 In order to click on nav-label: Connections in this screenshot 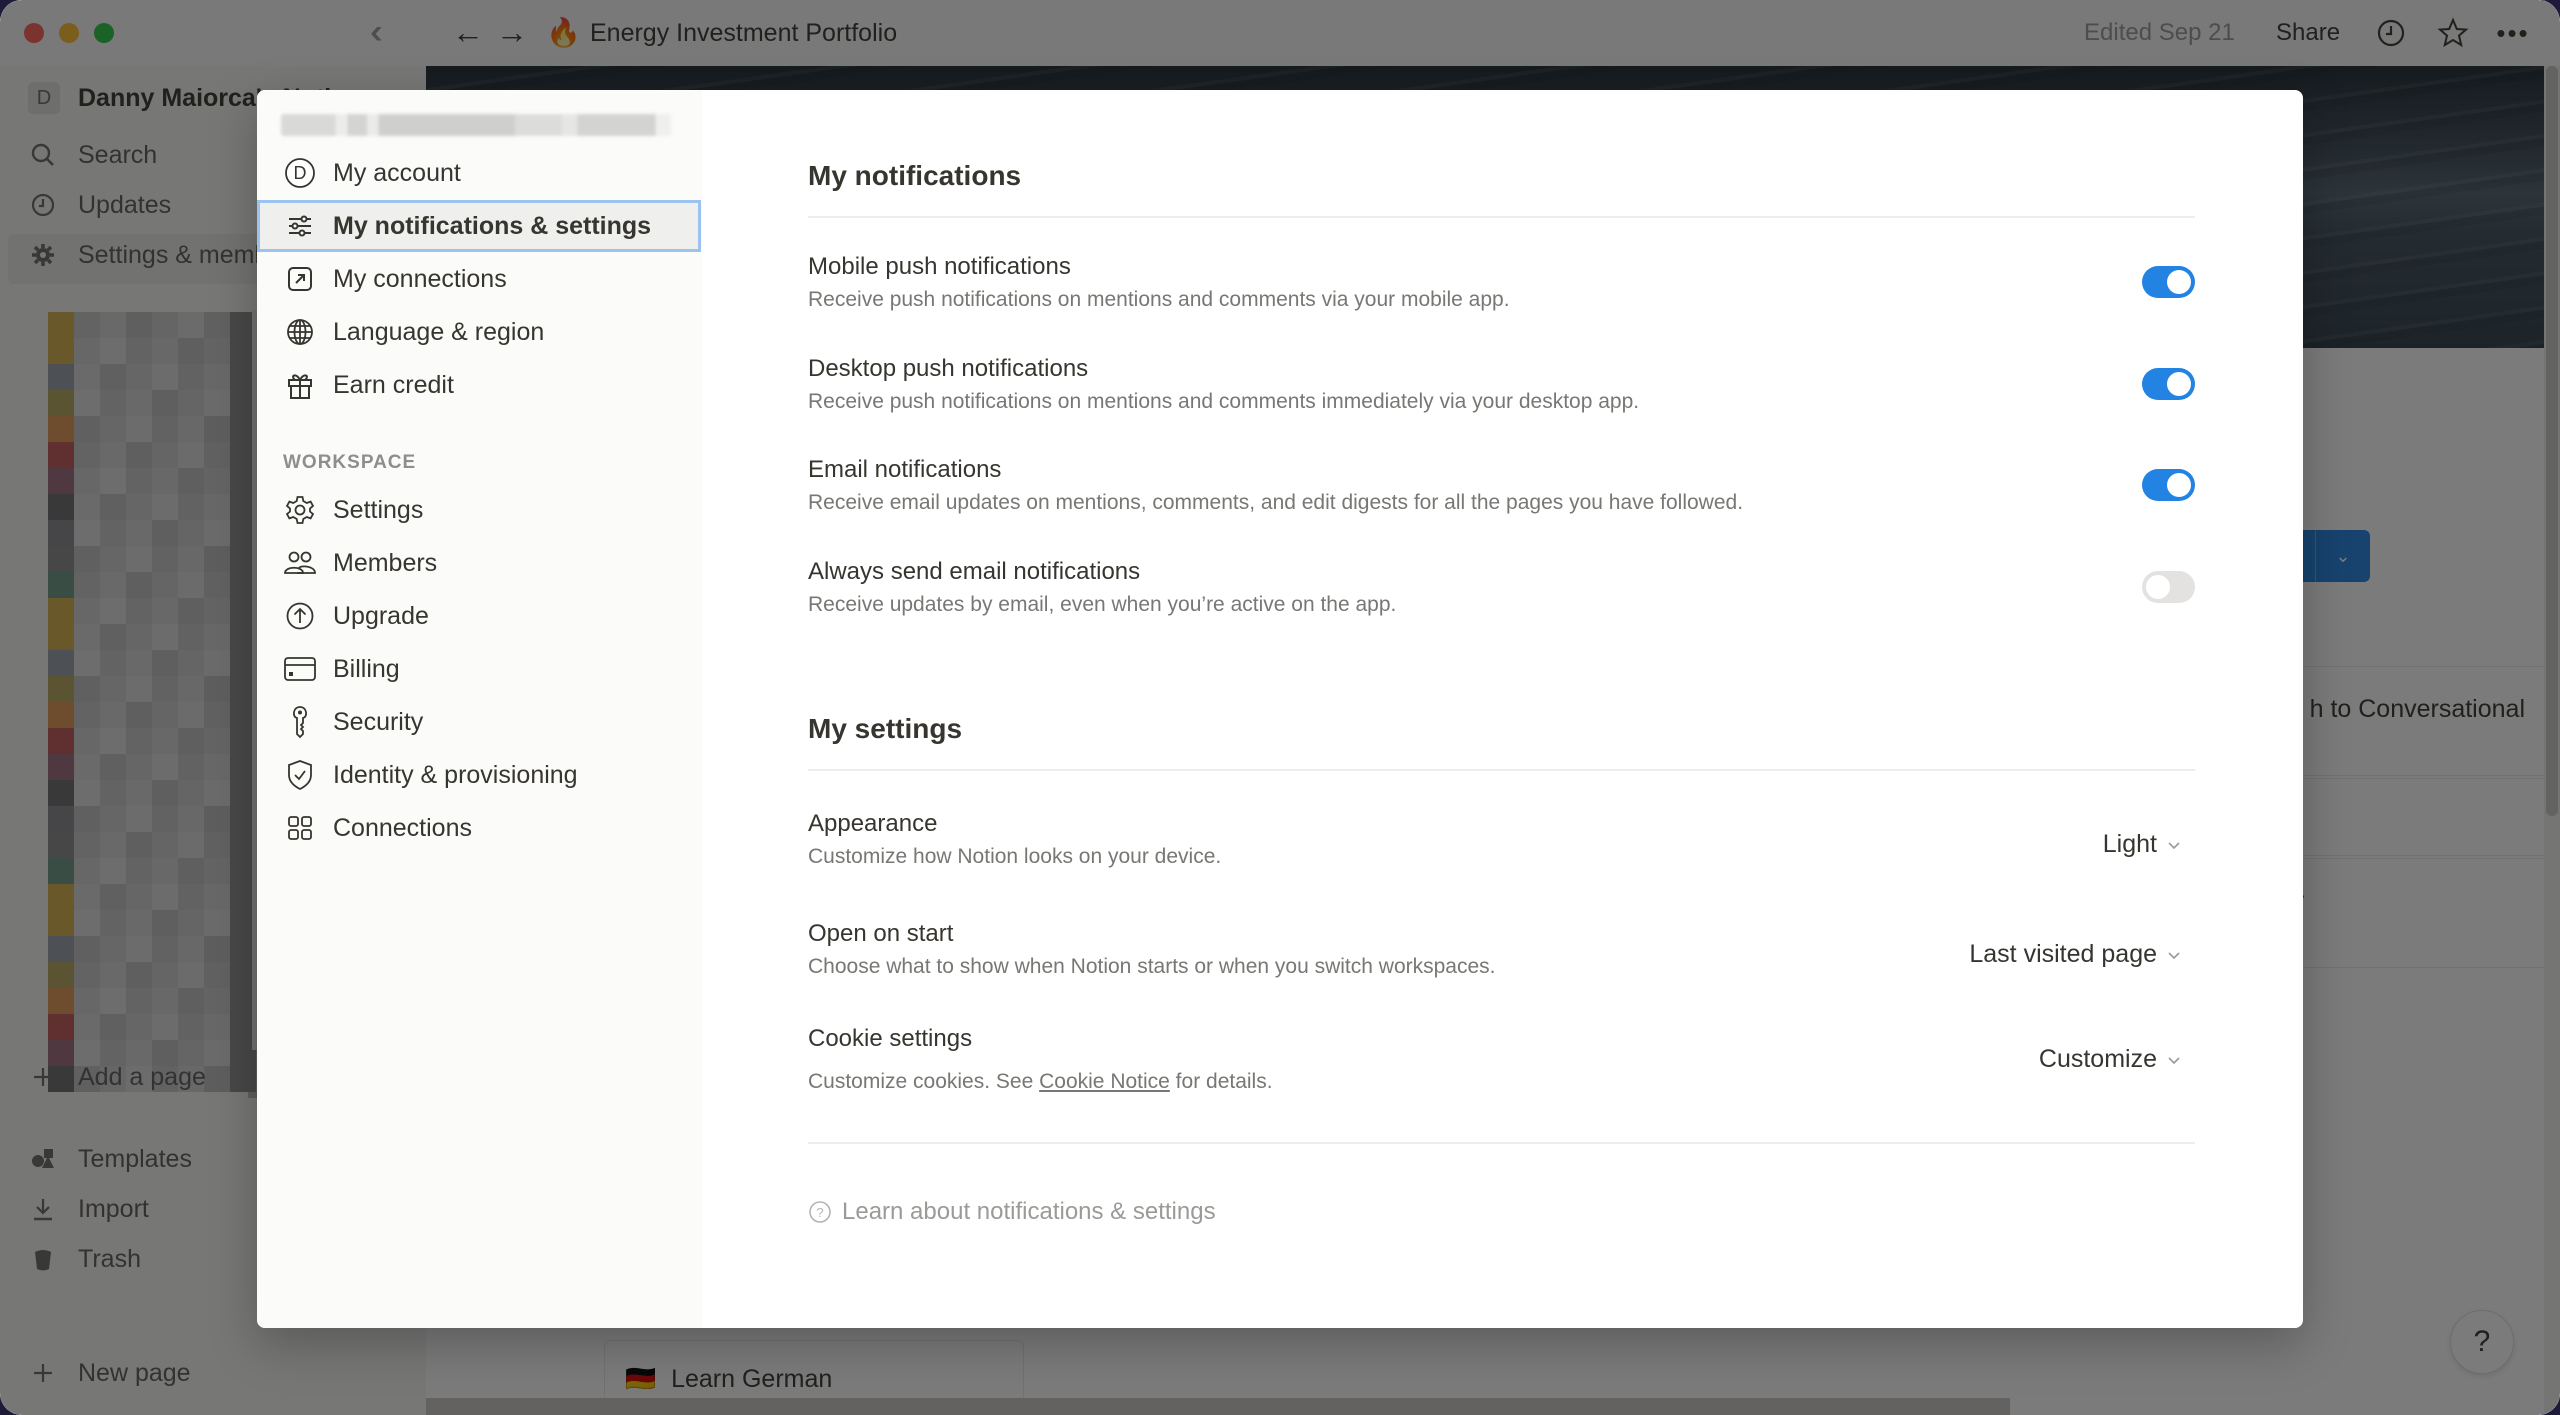, I will do `click(402, 827)`.